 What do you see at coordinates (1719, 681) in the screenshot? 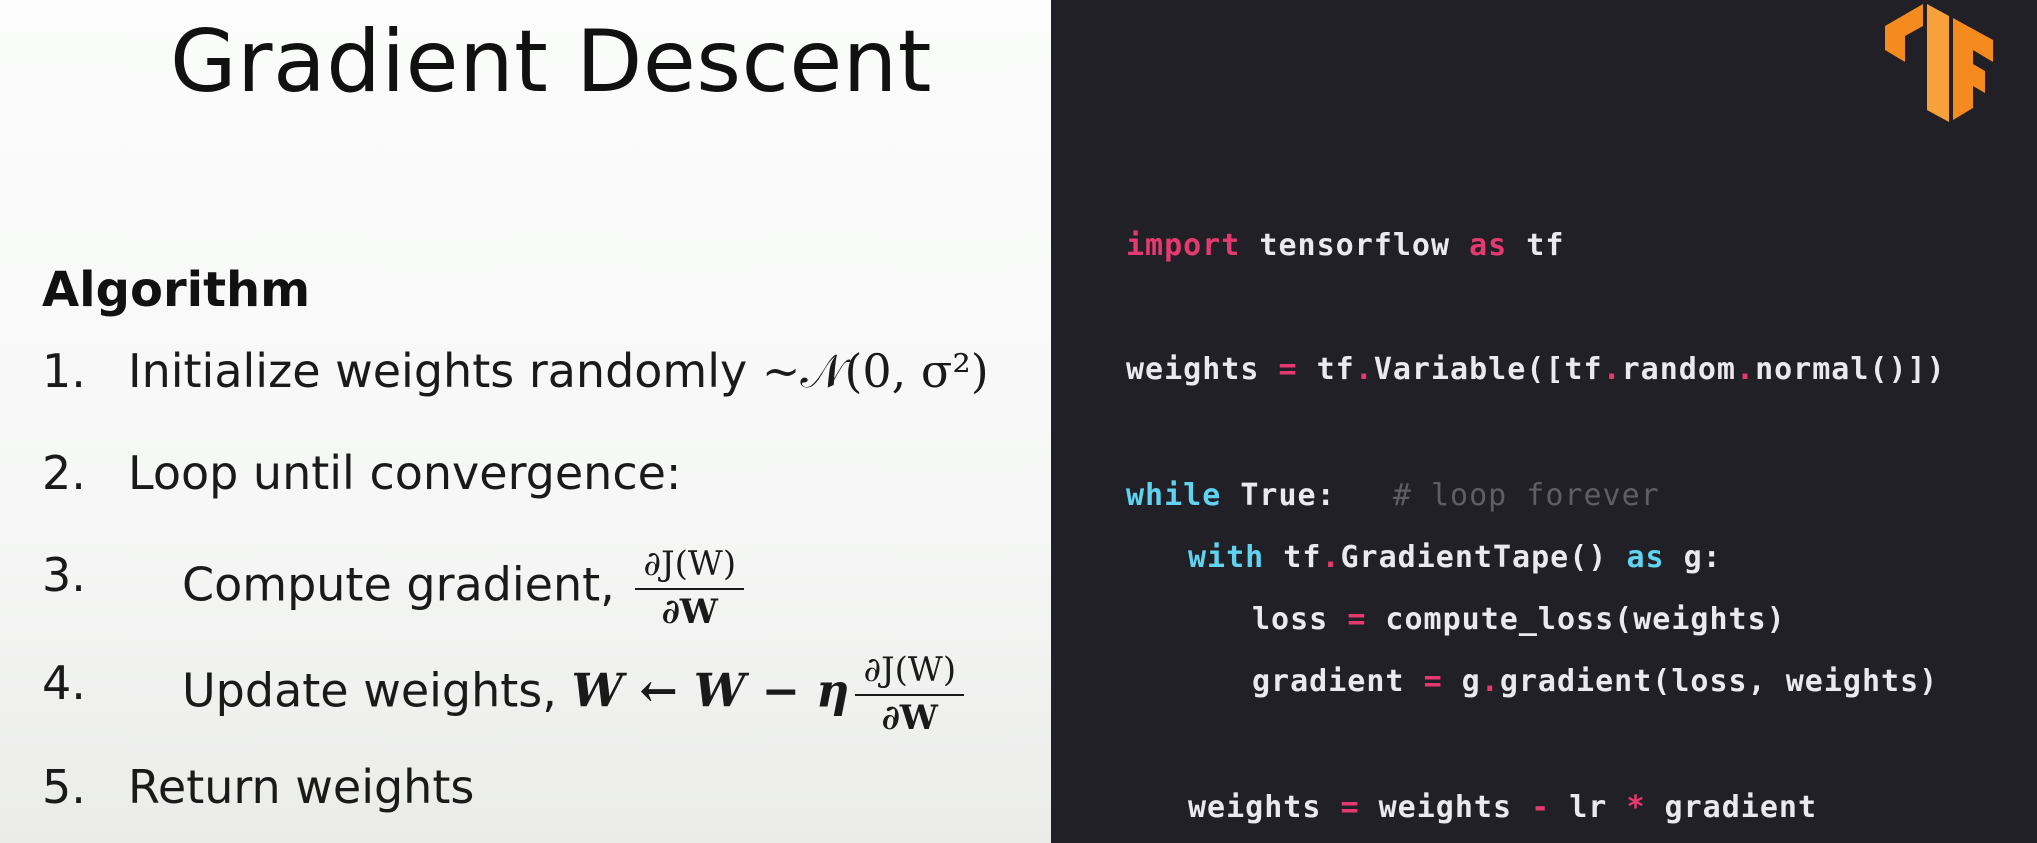
I see `code-token: gradient(loss, weights)` at bounding box center [1719, 681].